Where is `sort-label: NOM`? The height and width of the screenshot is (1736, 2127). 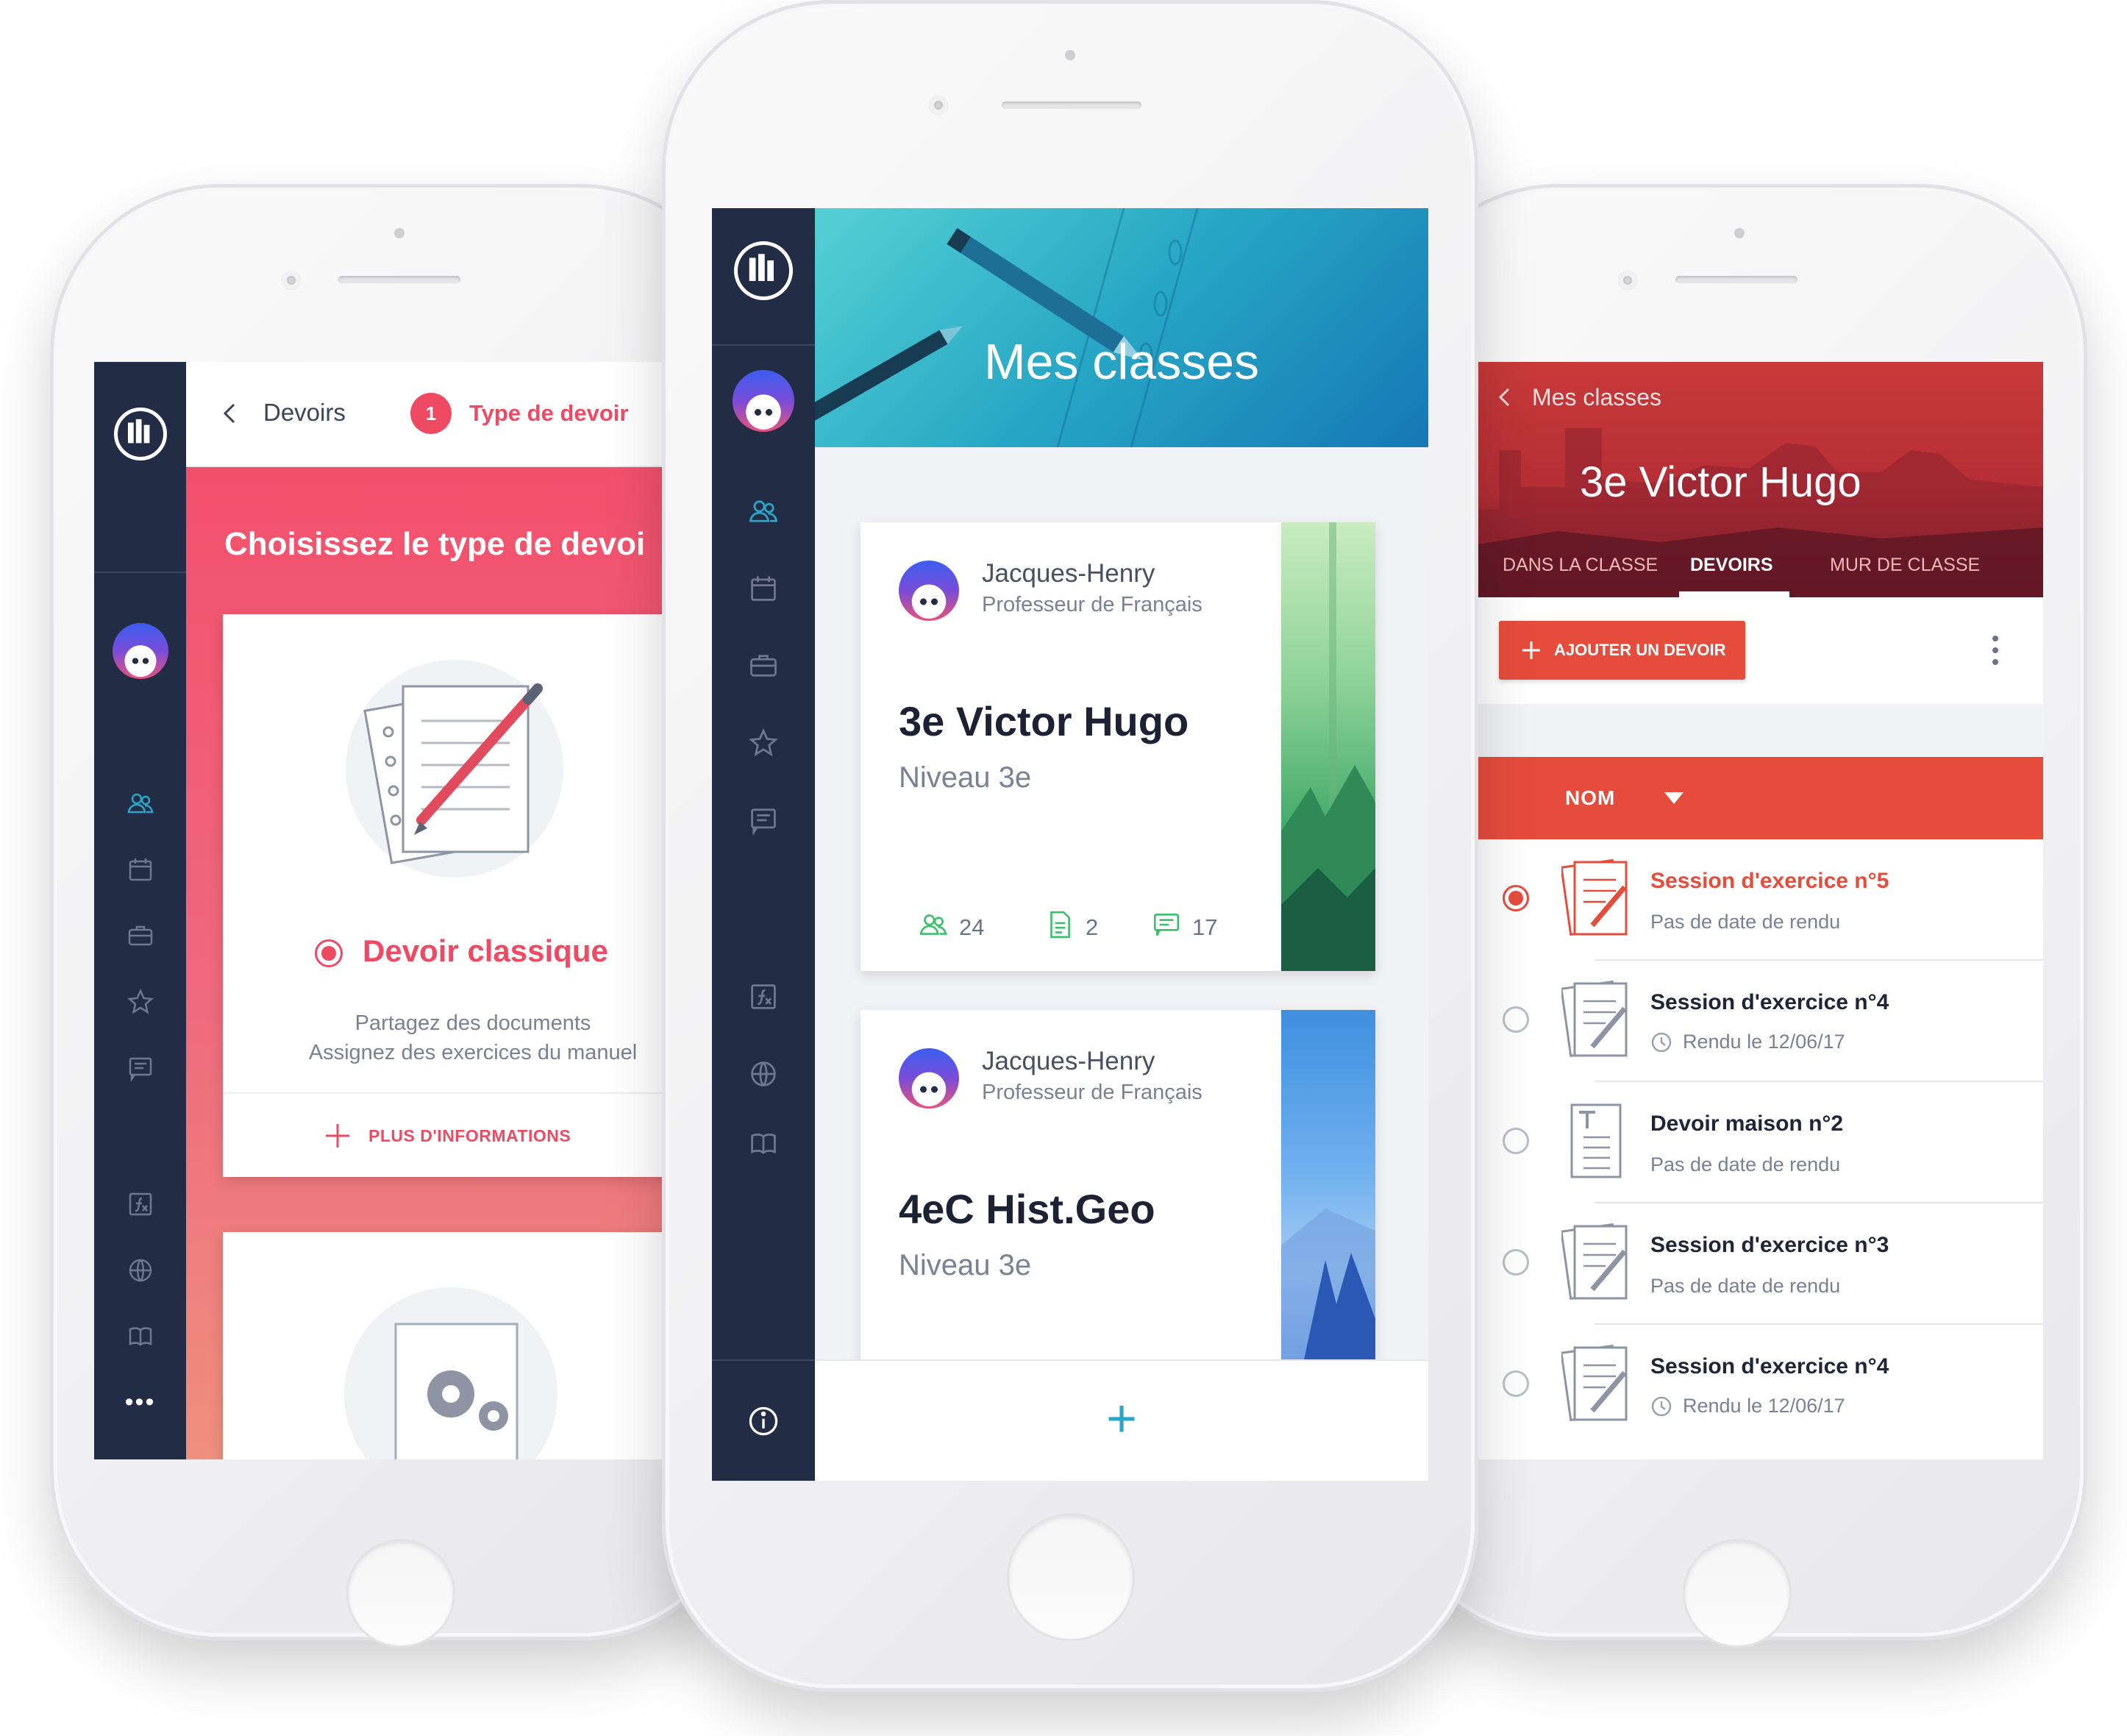 sort-label: NOM is located at coordinates (1591, 797).